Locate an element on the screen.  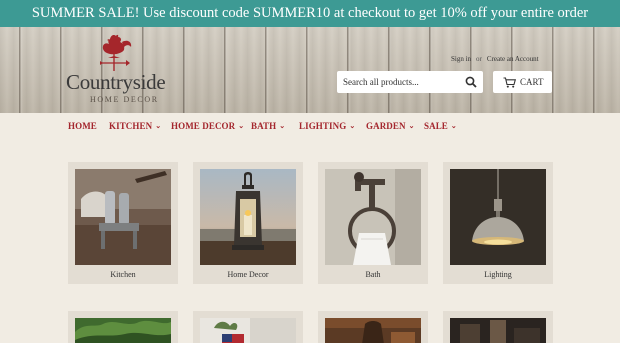
category-card-kitchen: Kitchen is located at coordinates (123, 223).